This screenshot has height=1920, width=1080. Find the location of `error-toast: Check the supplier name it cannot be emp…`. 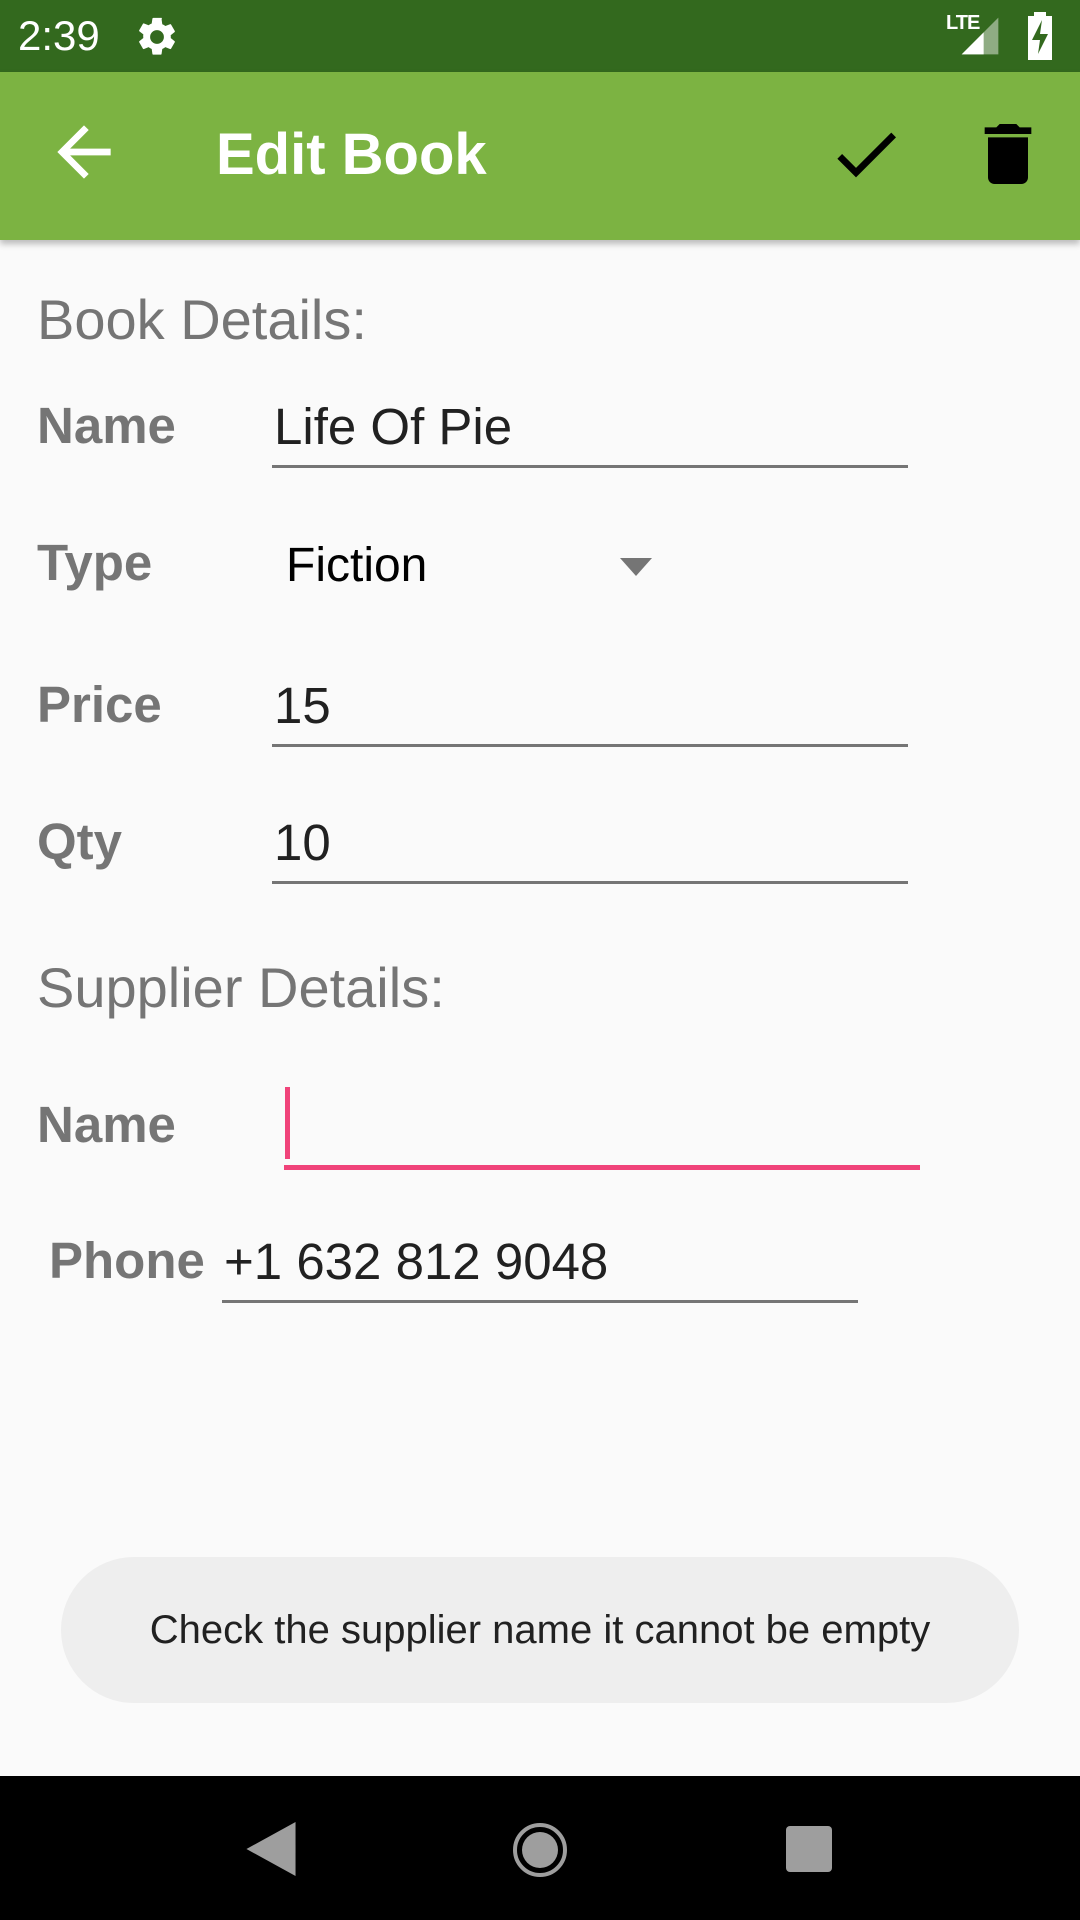

error-toast: Check the supplier name it cannot be emp… is located at coordinates (540, 1630).